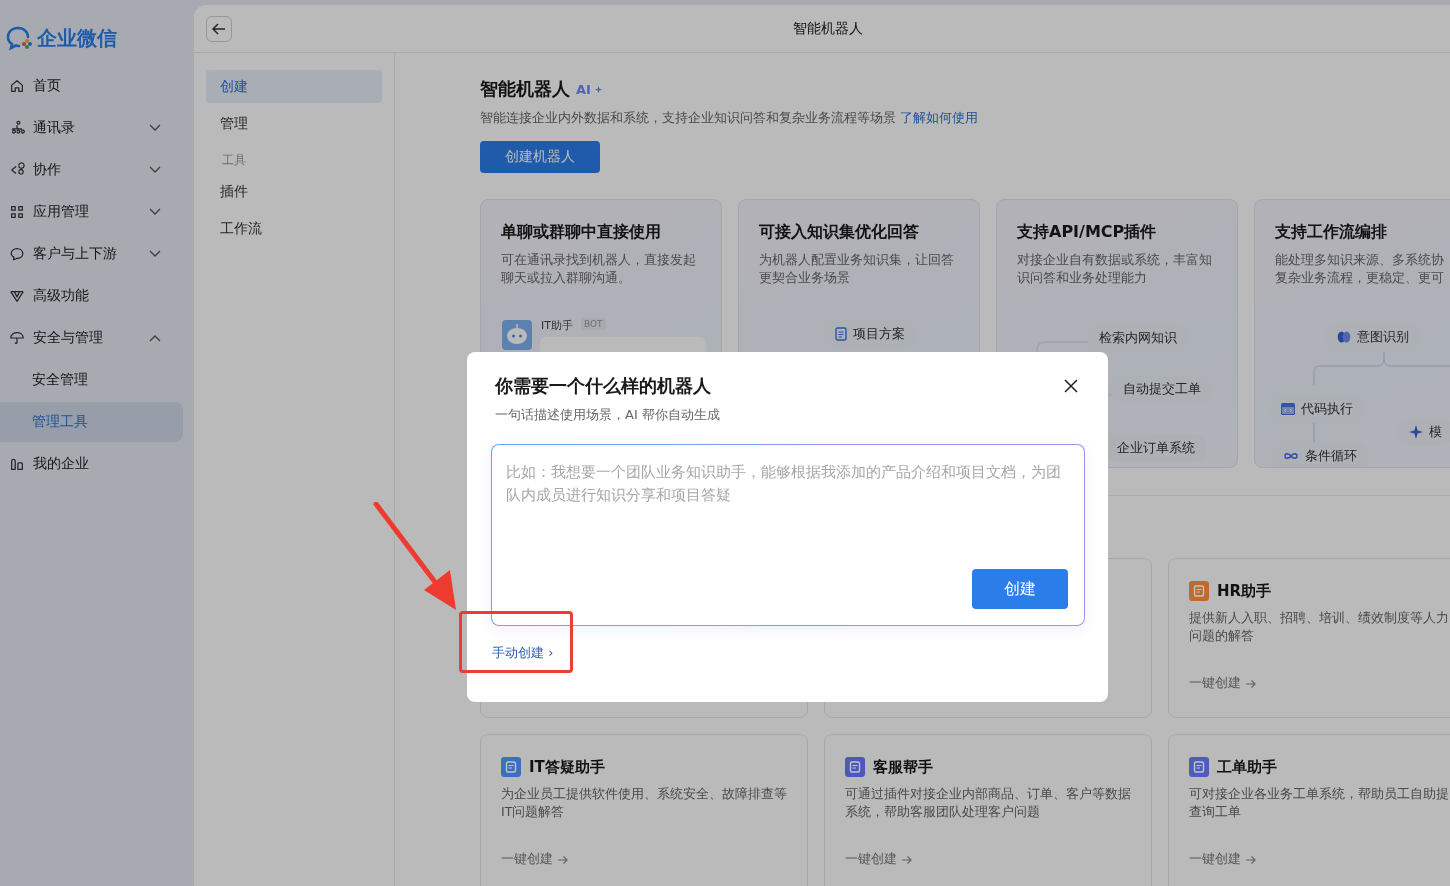  What do you see at coordinates (294, 123) in the screenshot?
I see `nav-item: 管理` at bounding box center [294, 123].